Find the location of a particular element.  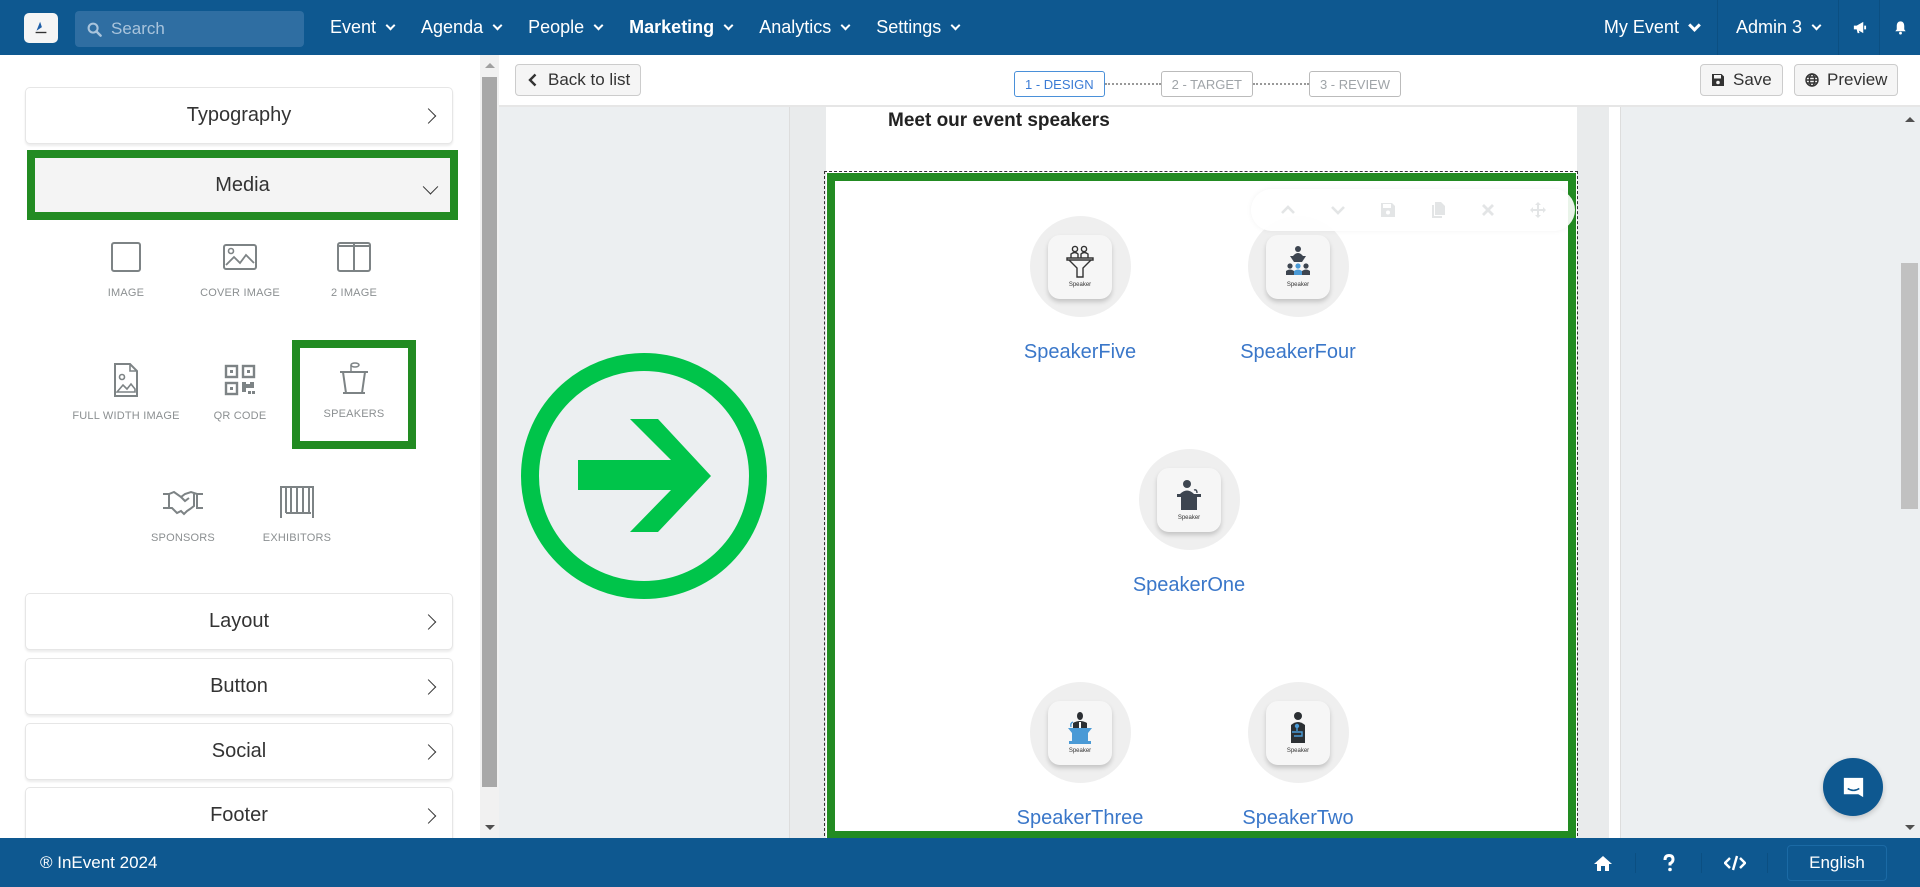

speaker-card: Speaker SpeakerOne is located at coordinates (1189, 523).